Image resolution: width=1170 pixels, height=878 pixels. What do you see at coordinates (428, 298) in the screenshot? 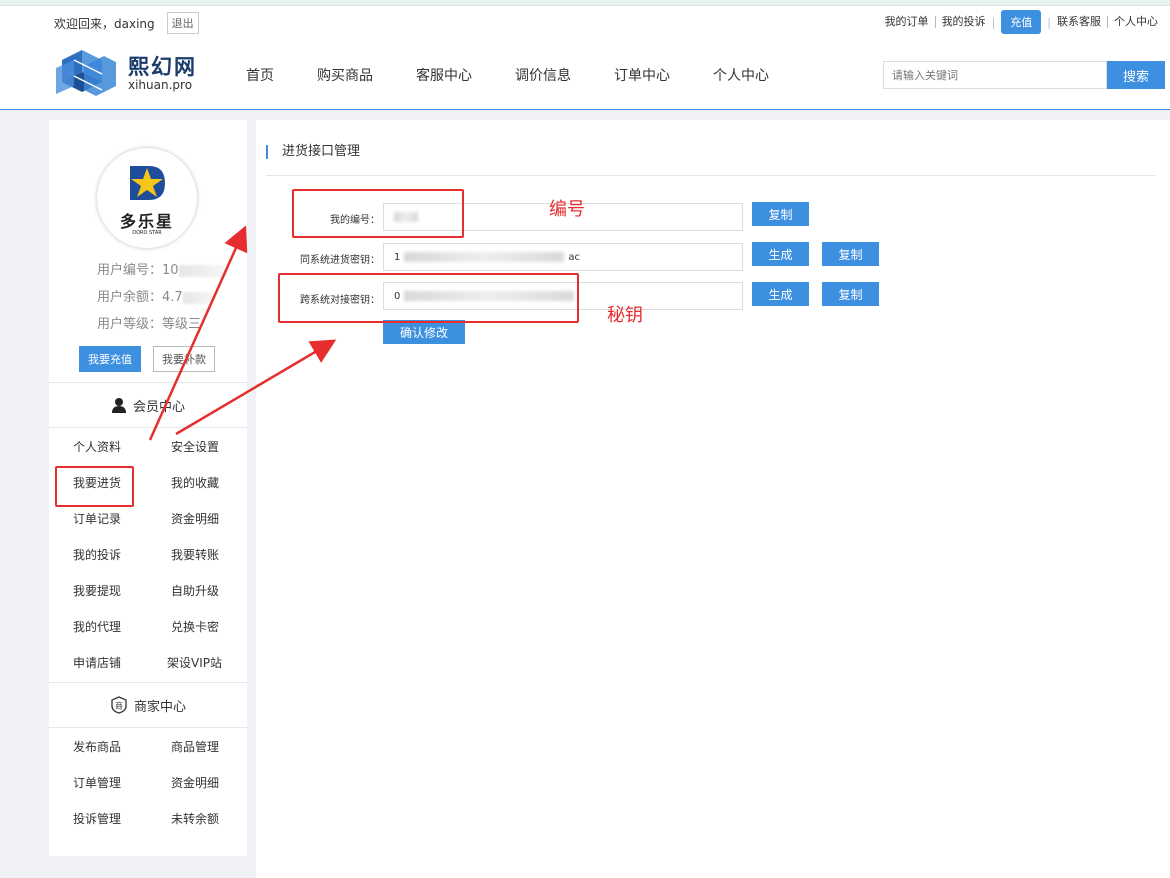
I see `highlight-key-box` at bounding box center [428, 298].